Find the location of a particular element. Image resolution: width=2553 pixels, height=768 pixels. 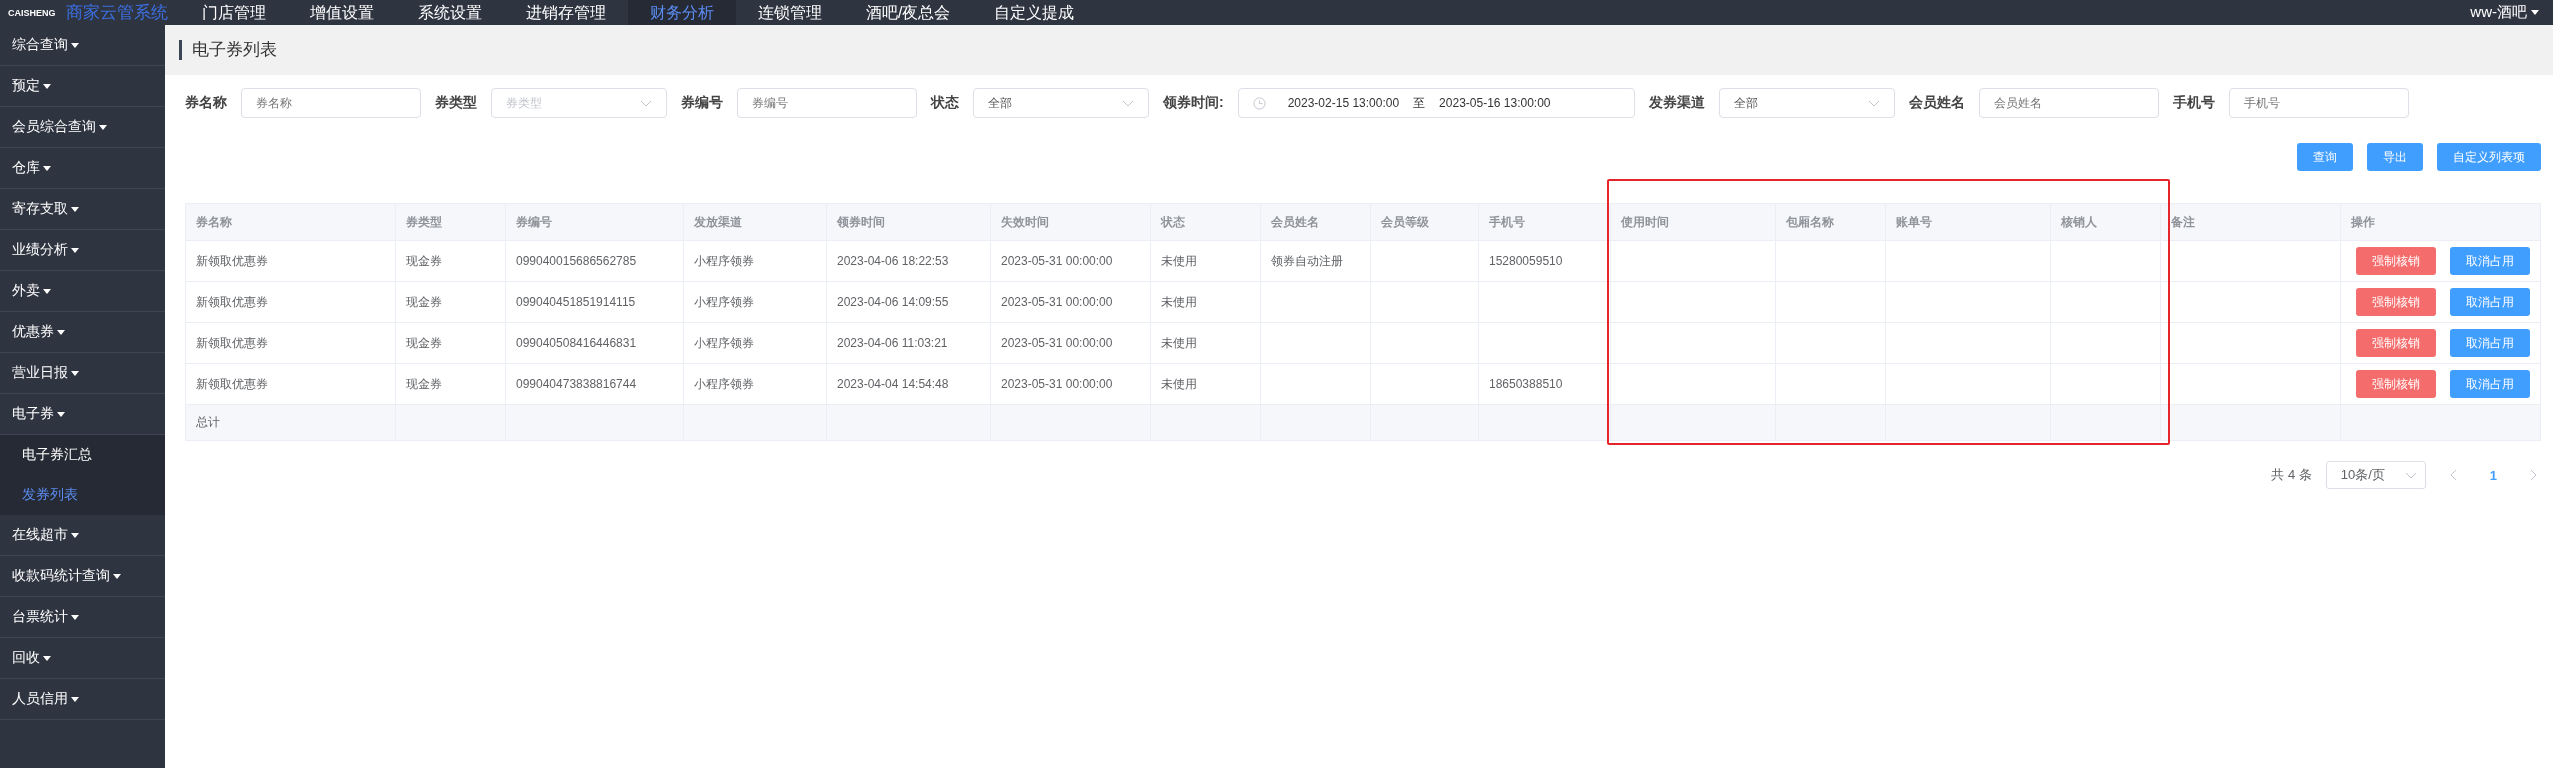

nav-tab: 增值设置 is located at coordinates (342, 12).